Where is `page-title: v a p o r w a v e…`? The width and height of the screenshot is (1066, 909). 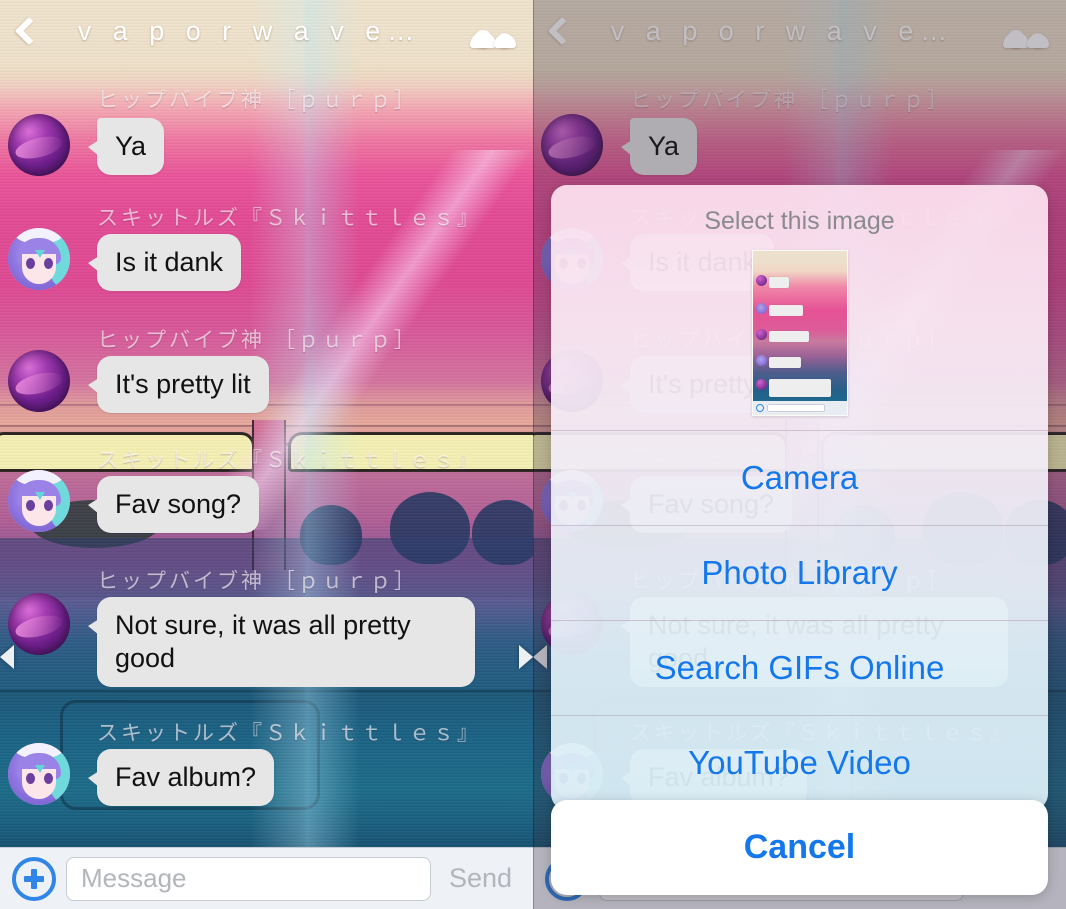
page-title: v a p o r w a v e… is located at coordinates (249, 30).